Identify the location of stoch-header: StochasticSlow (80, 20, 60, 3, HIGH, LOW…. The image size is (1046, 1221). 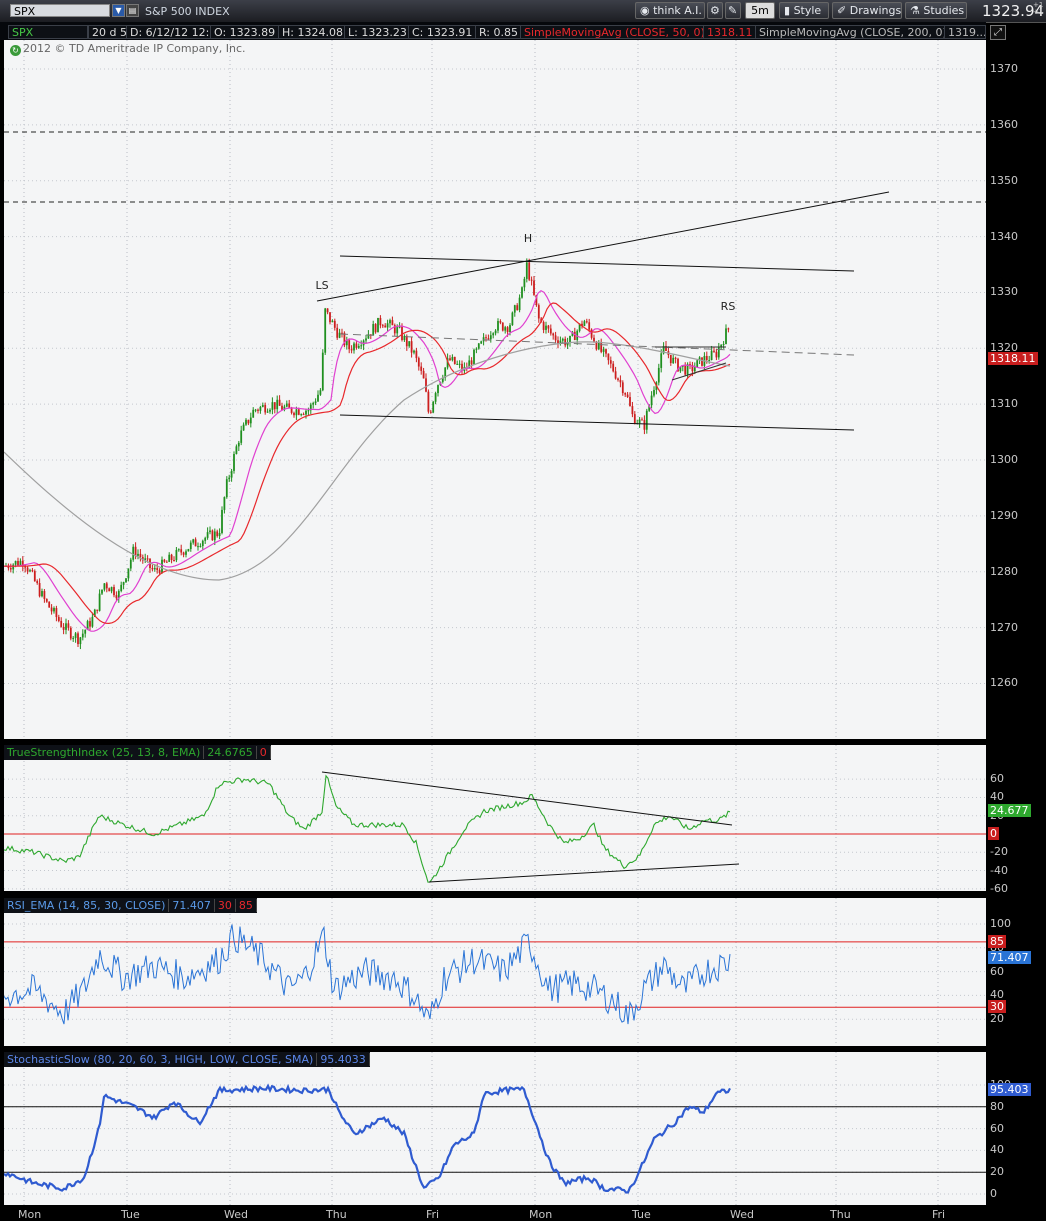
(187, 1059).